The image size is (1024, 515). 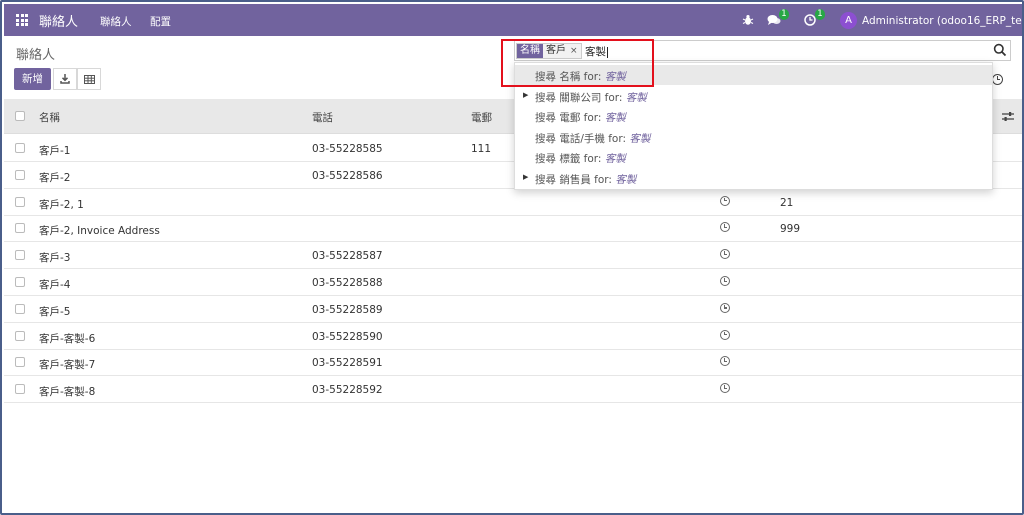 What do you see at coordinates (784, 14) in the screenshot?
I see `messages-count-badge: 1` at bounding box center [784, 14].